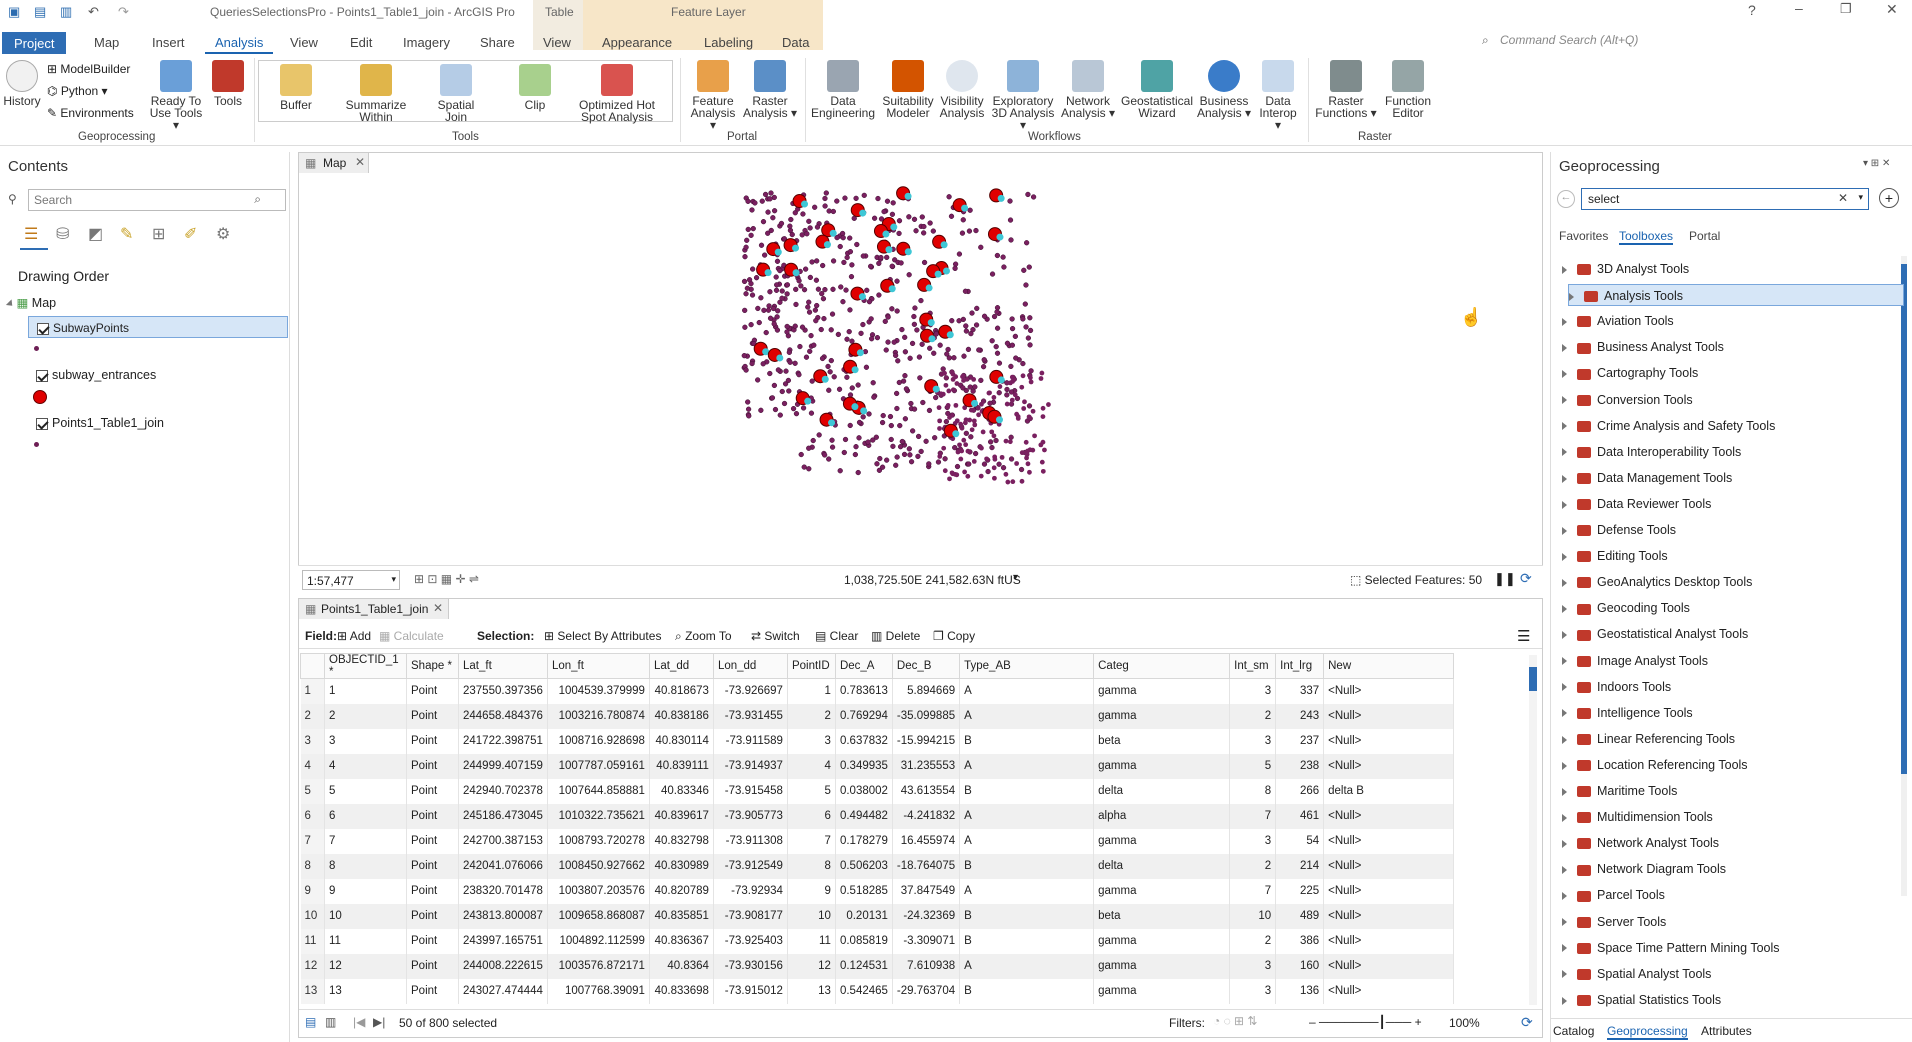  Describe the element at coordinates (1566, 199) in the screenshot. I see `back-icon: ←` at that location.